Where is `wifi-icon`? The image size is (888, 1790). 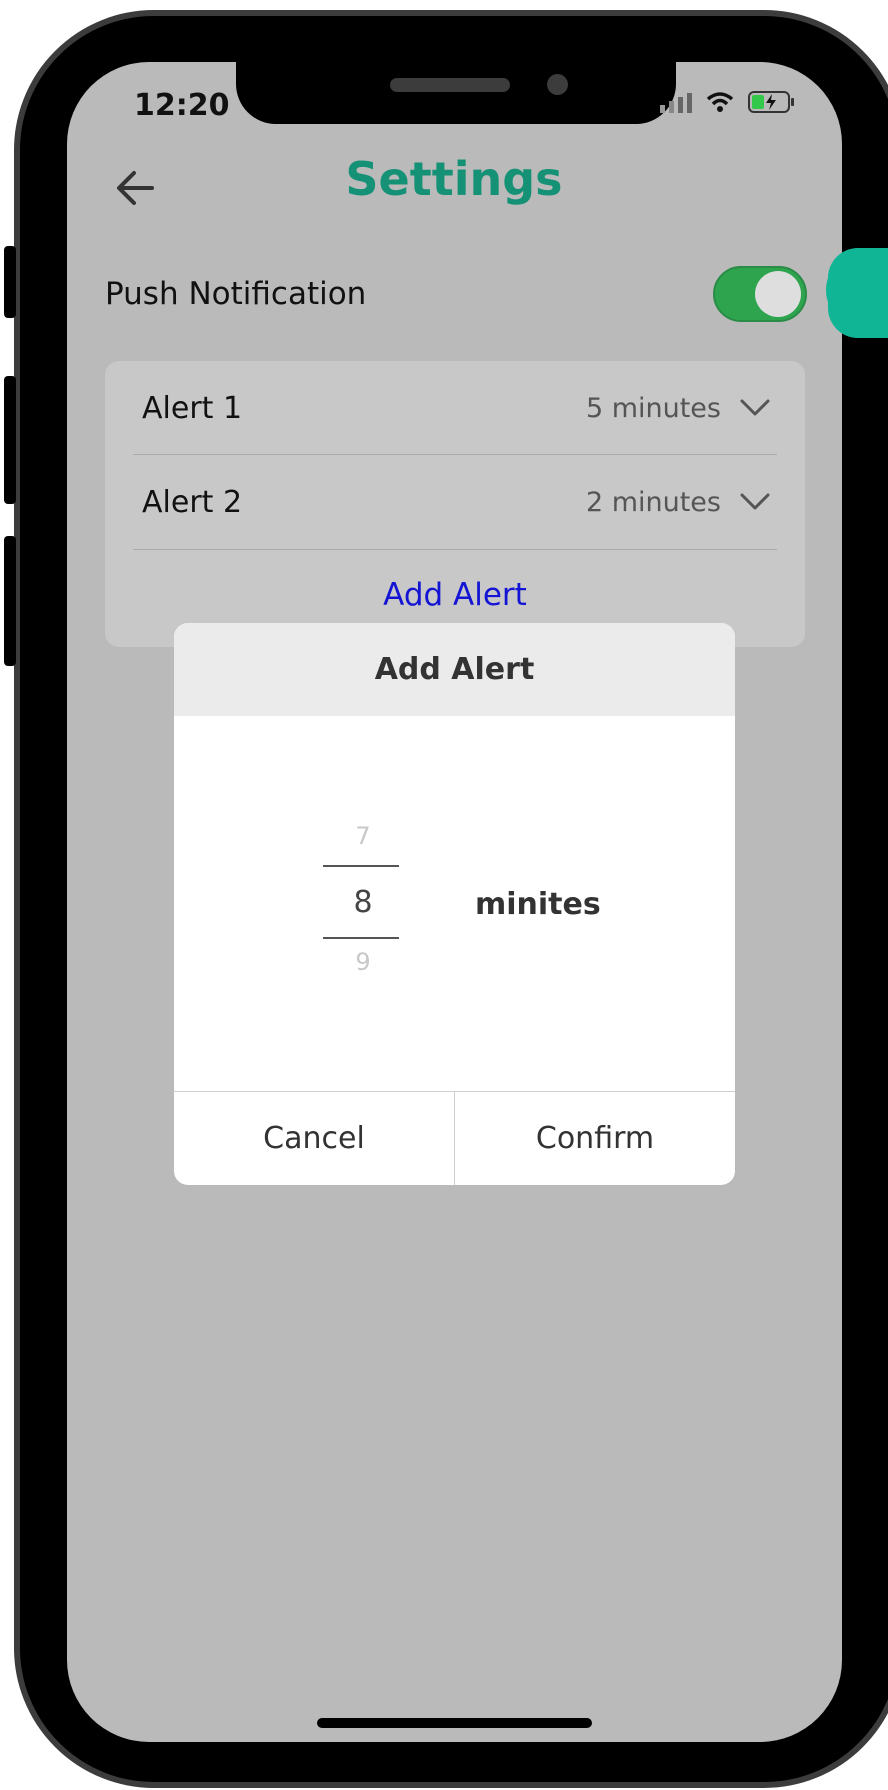 wifi-icon is located at coordinates (720, 102).